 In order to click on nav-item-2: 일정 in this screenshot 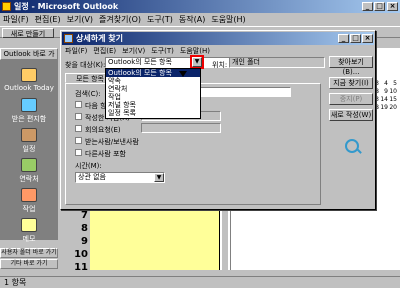, I will do `click(29, 141)`.